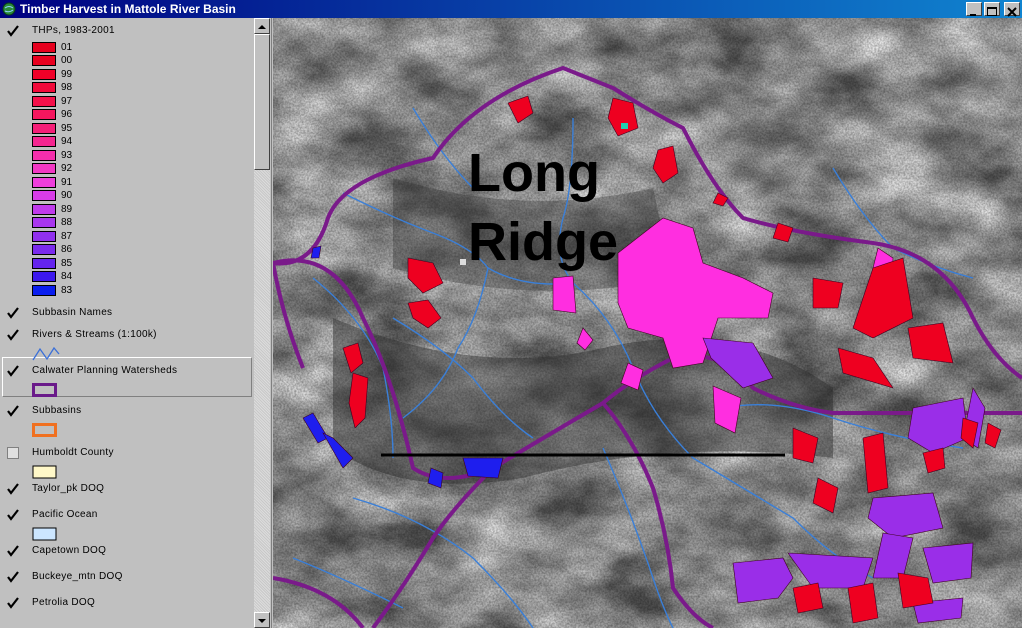  What do you see at coordinates (67, 101) in the screenshot?
I see `legend-class-label: 97` at bounding box center [67, 101].